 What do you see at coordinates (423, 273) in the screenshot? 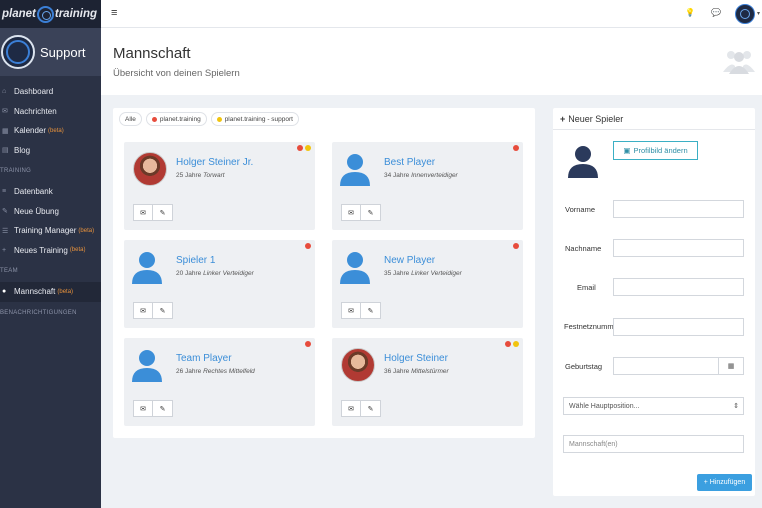
I see `player-meta: 35 Jahre Linker Verteidiger` at bounding box center [423, 273].